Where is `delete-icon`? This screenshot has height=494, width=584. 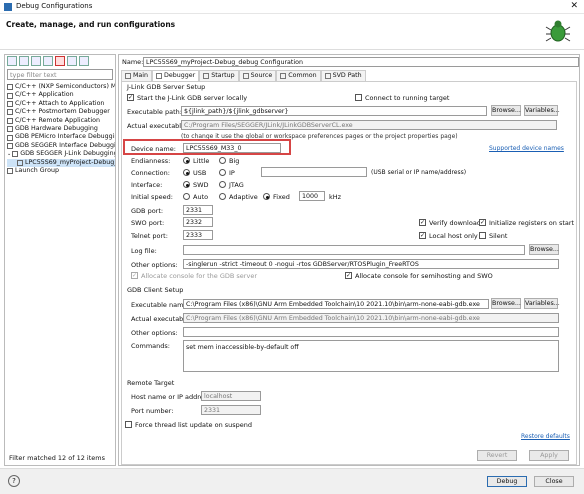
delete-icon is located at coordinates (60, 61).